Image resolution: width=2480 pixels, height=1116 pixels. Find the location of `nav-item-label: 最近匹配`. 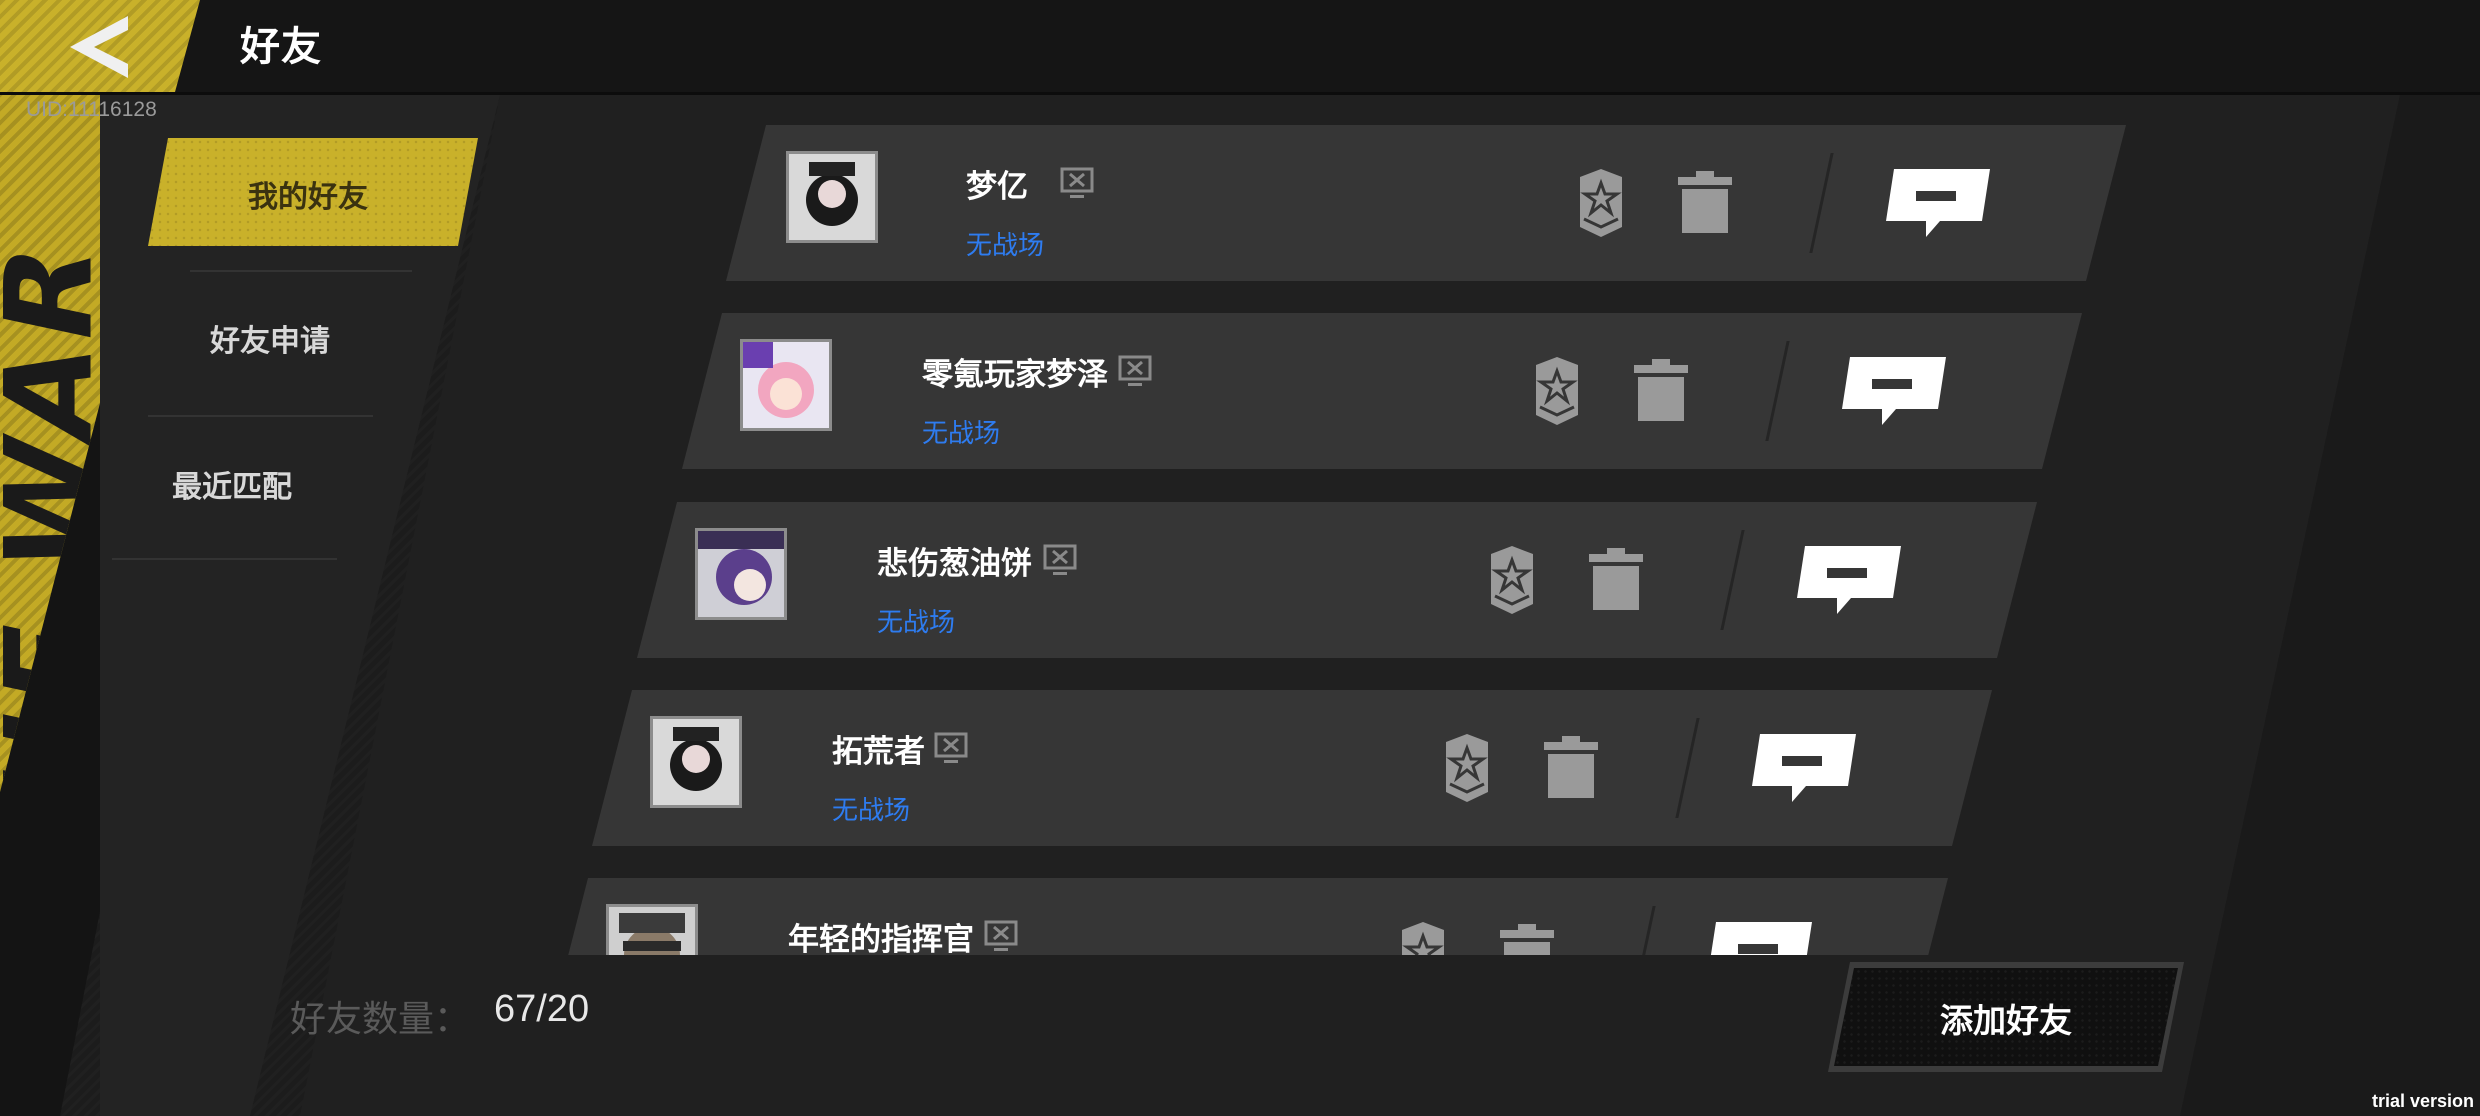

nav-item-label: 最近匹配 is located at coordinates (232, 487).